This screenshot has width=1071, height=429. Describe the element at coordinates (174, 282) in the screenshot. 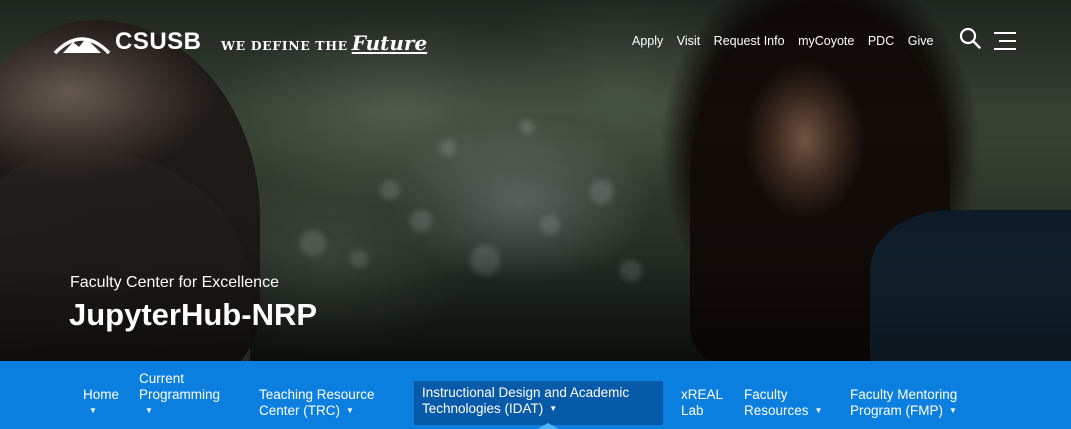

I see `page-subtitle: Faculty Center for Excellence` at that location.